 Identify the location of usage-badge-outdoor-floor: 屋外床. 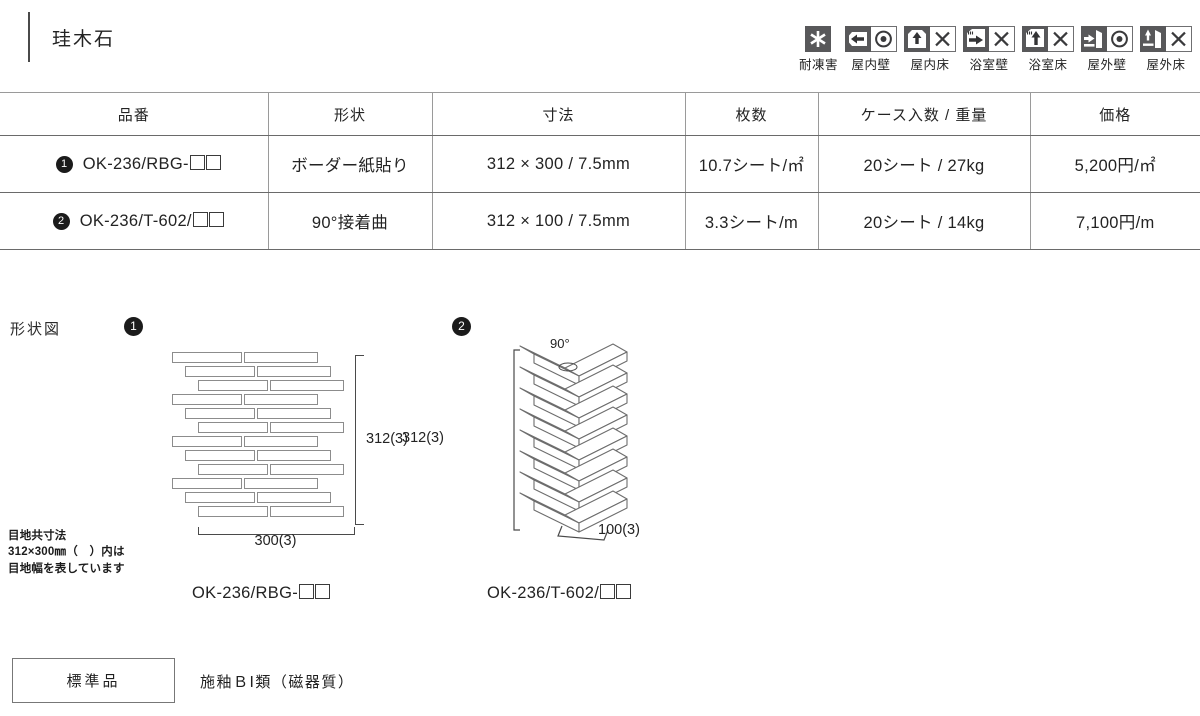
(1166, 49).